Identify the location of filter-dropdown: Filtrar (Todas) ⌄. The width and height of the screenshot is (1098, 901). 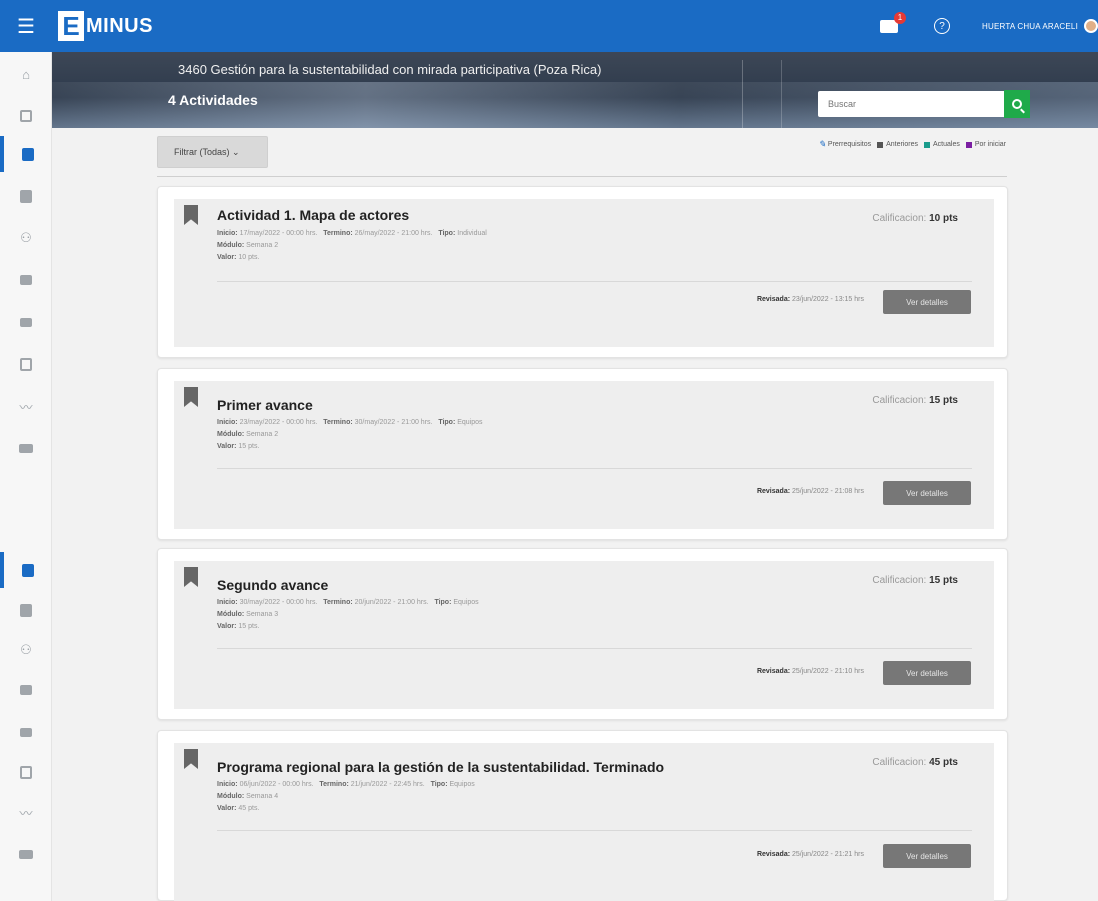
(212, 152).